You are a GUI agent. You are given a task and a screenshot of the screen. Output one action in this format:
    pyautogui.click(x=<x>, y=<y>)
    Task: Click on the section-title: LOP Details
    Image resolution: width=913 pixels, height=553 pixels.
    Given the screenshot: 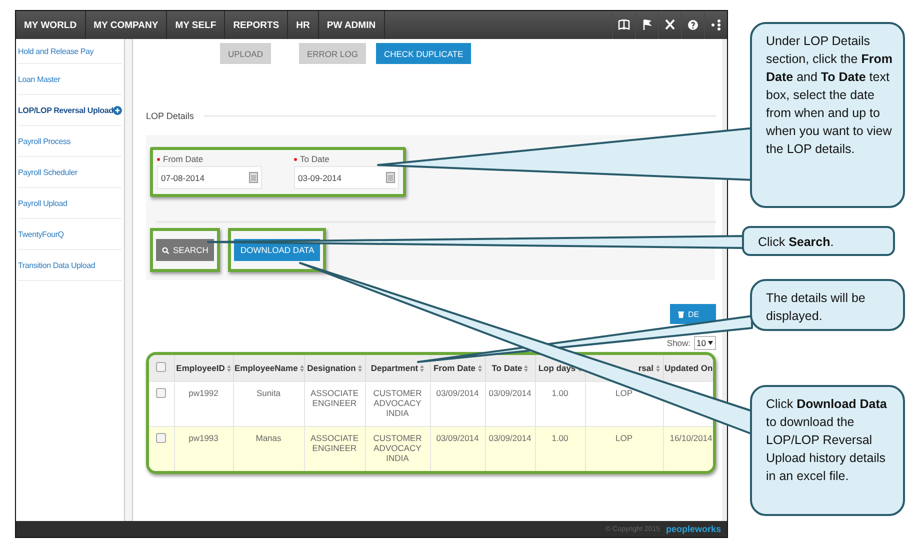 What is the action you would take?
    pyautogui.click(x=170, y=116)
    